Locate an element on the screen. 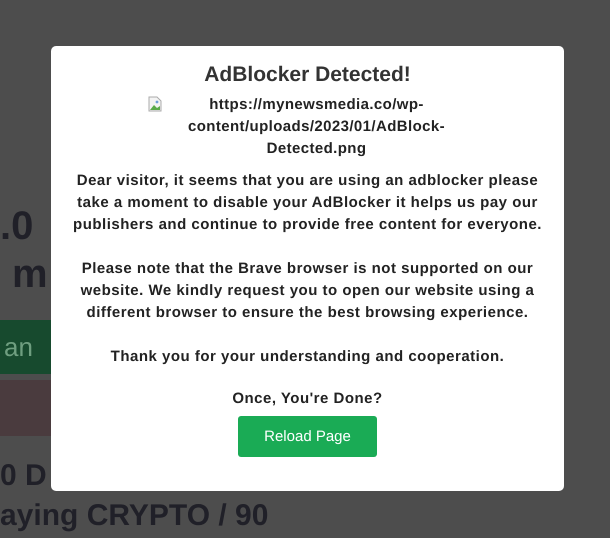 This screenshot has height=538, width=610. image-alt-text: https://mynewsmedia.co/wp-content/uploads/2023/01/AdBlock-Detected.png is located at coordinates (316, 127).